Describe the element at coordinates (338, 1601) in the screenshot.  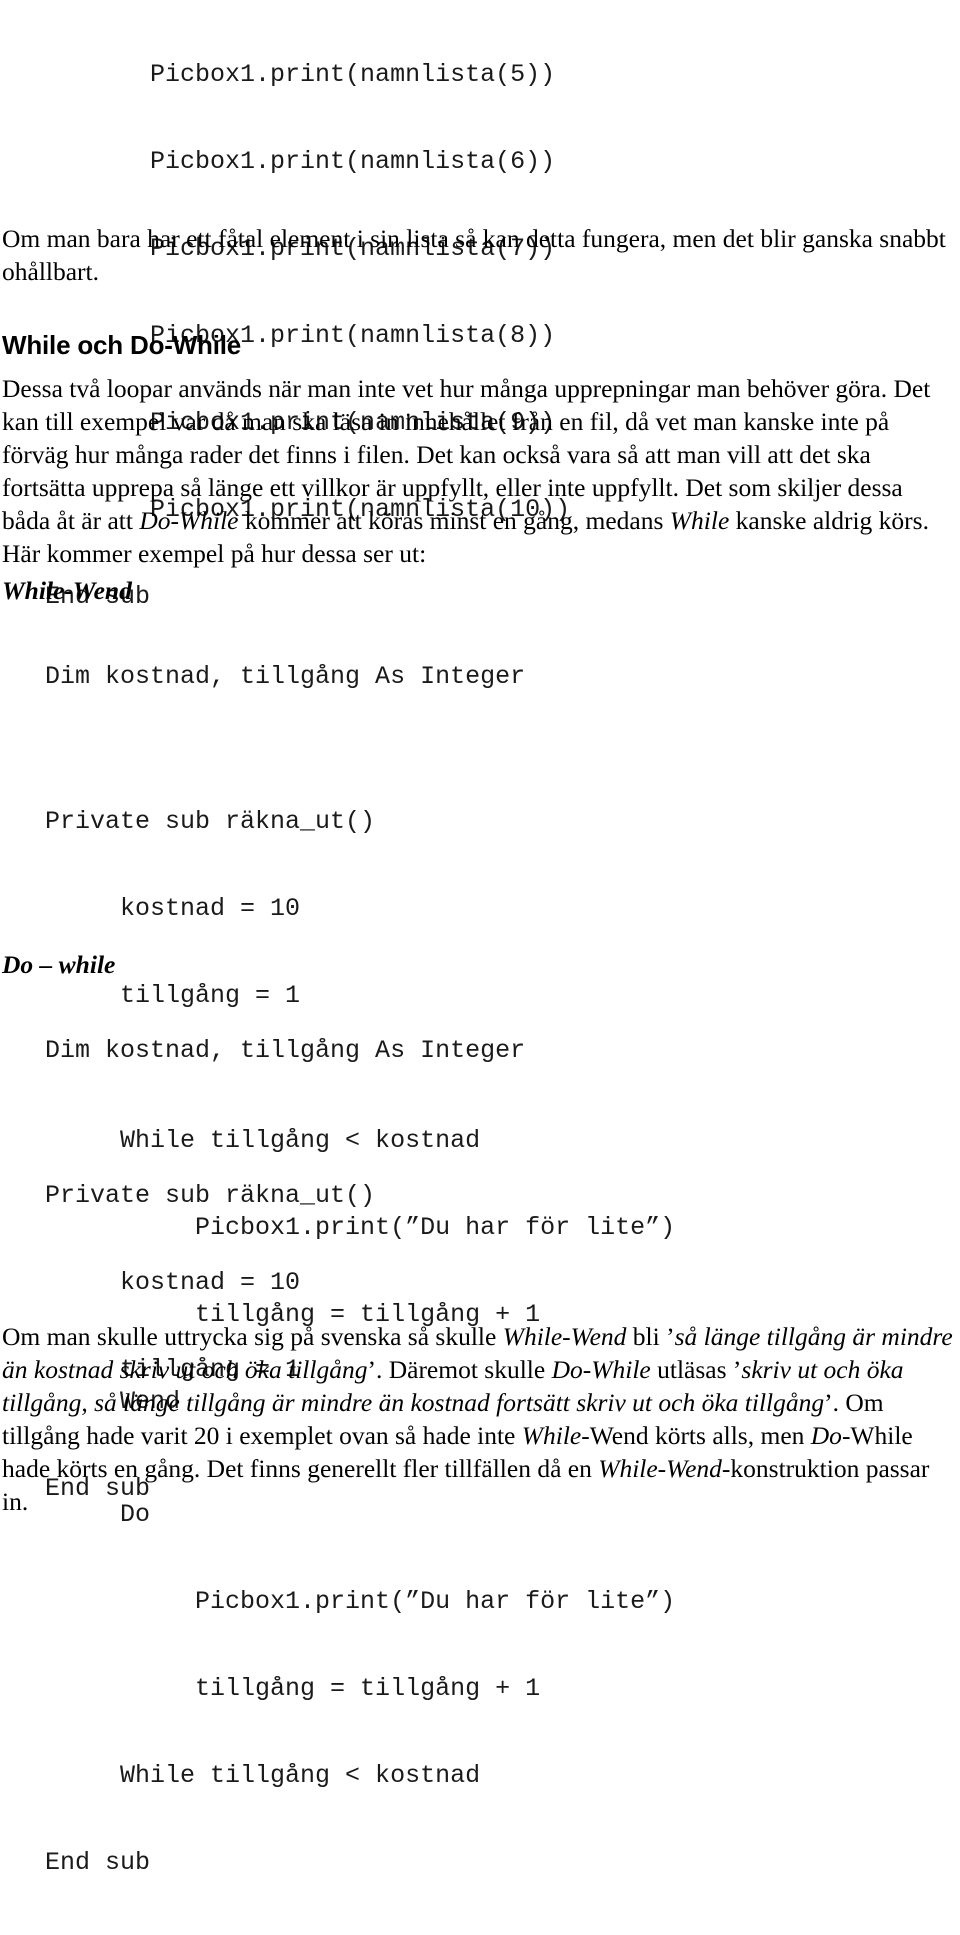
I see `code-line: Picbox1.print(”Du har för lite”)` at that location.